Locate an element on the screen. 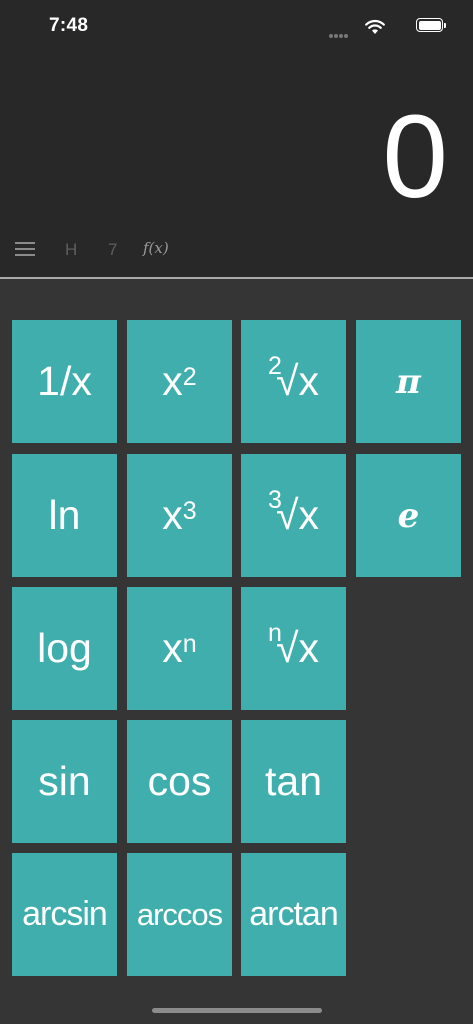 This screenshot has width=473, height=1024. tan-label: tan is located at coordinates (293, 781).